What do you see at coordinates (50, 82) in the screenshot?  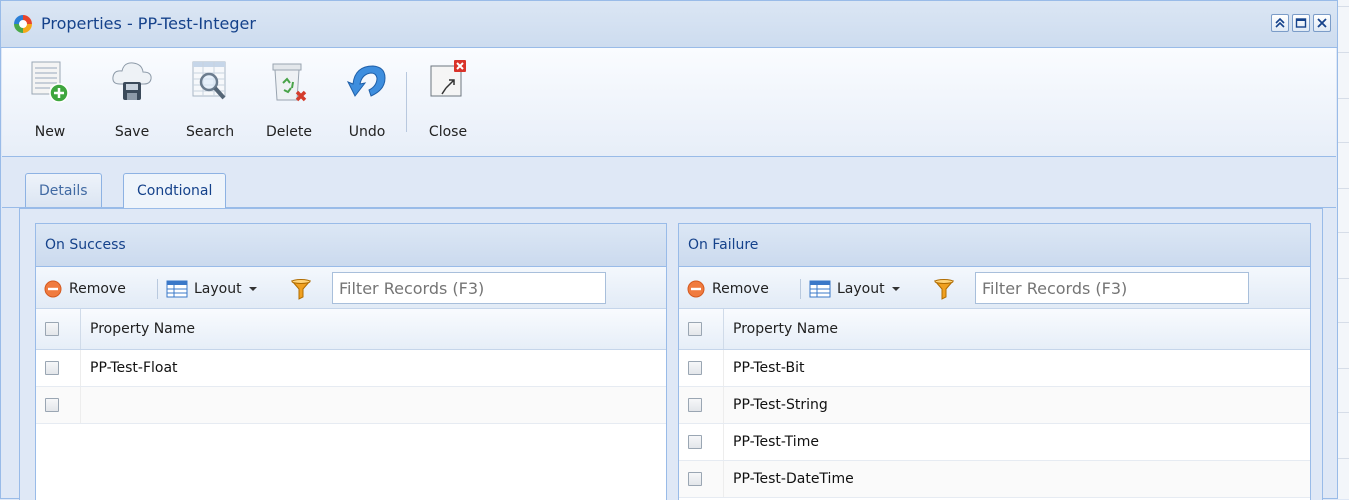 I see `new-record-icon` at bounding box center [50, 82].